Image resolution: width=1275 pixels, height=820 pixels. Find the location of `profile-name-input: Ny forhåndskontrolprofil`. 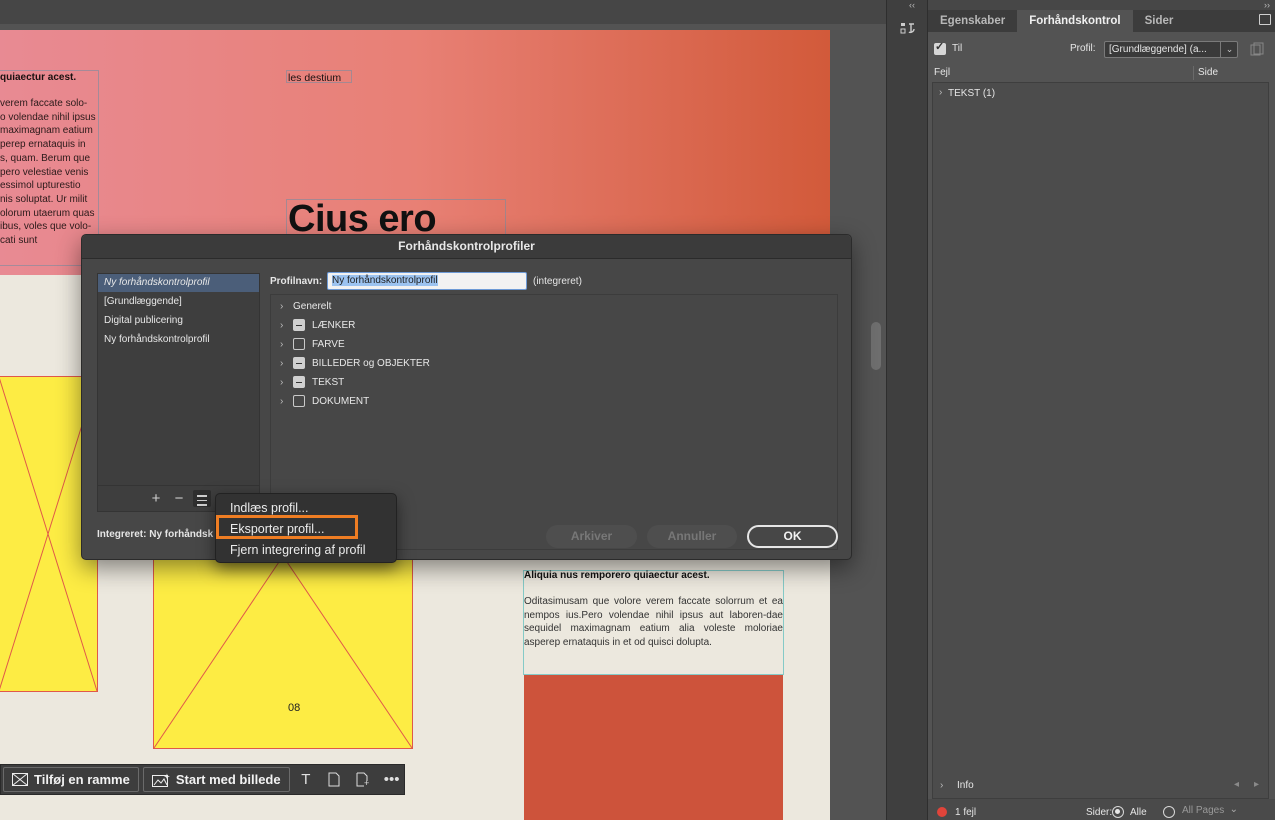

profile-name-input: Ny forhåndskontrolprofil is located at coordinates (427, 281).